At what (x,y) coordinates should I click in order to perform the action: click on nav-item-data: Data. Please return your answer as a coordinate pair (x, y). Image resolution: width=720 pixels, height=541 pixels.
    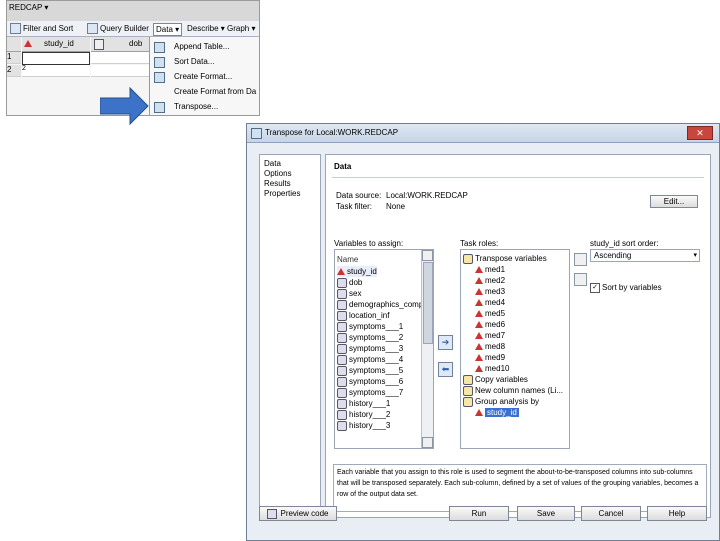
    Looking at the image, I should click on (272, 163).